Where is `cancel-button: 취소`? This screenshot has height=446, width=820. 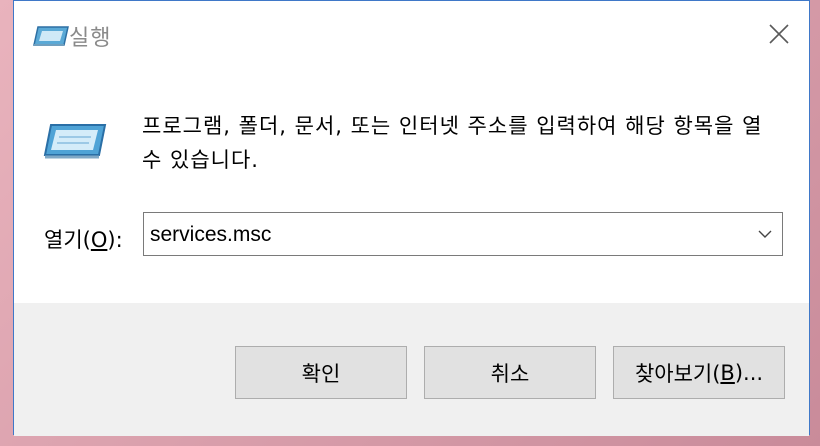
cancel-button: 취소 is located at coordinates (510, 372).